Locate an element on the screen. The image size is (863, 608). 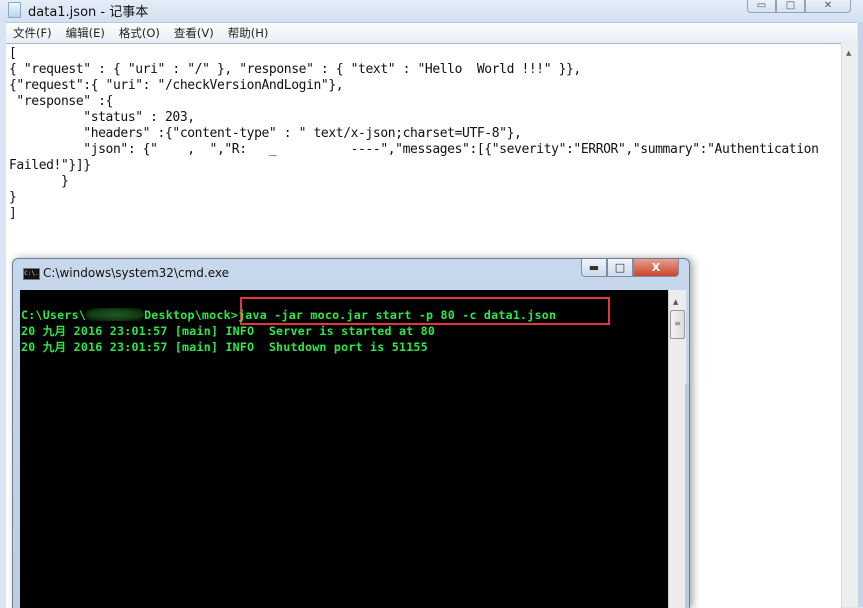
notepad-vertical-scrollbar: ▲ is located at coordinates (850, 325).